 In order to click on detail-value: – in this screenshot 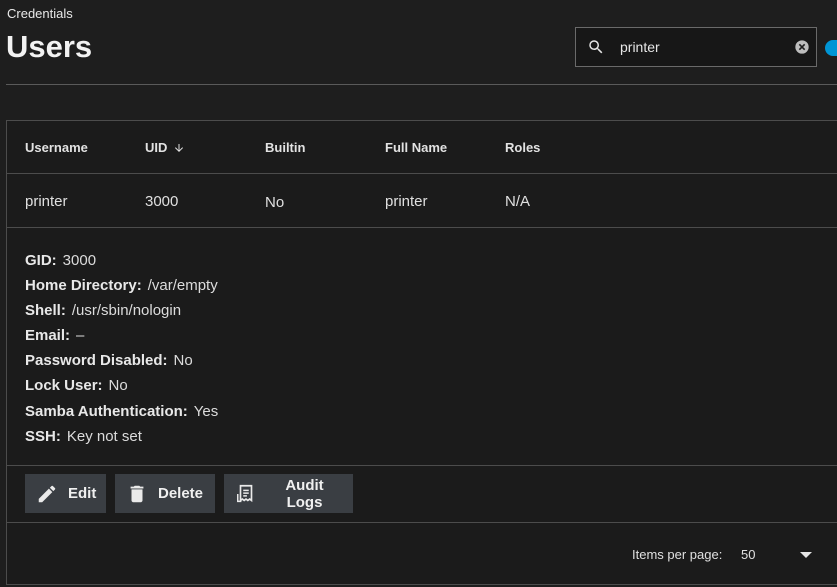, I will do `click(80, 336)`.